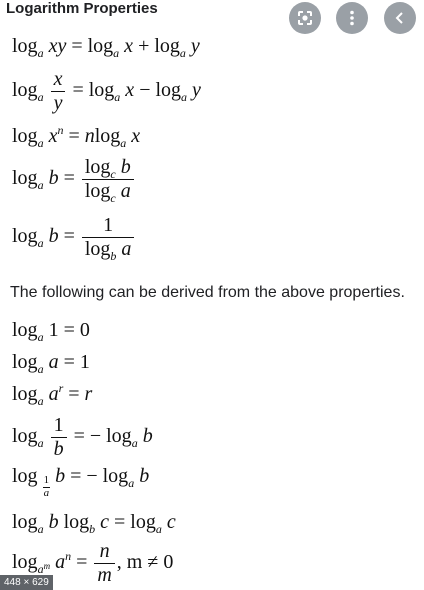 This screenshot has width=424, height=590. I want to click on google-lens-icon, so click(305, 18).